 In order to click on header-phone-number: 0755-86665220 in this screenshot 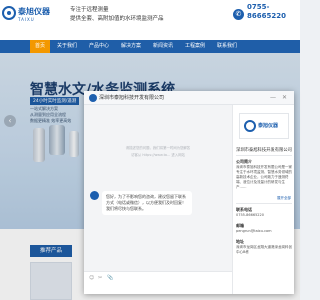, I will do `click(266, 12)`.